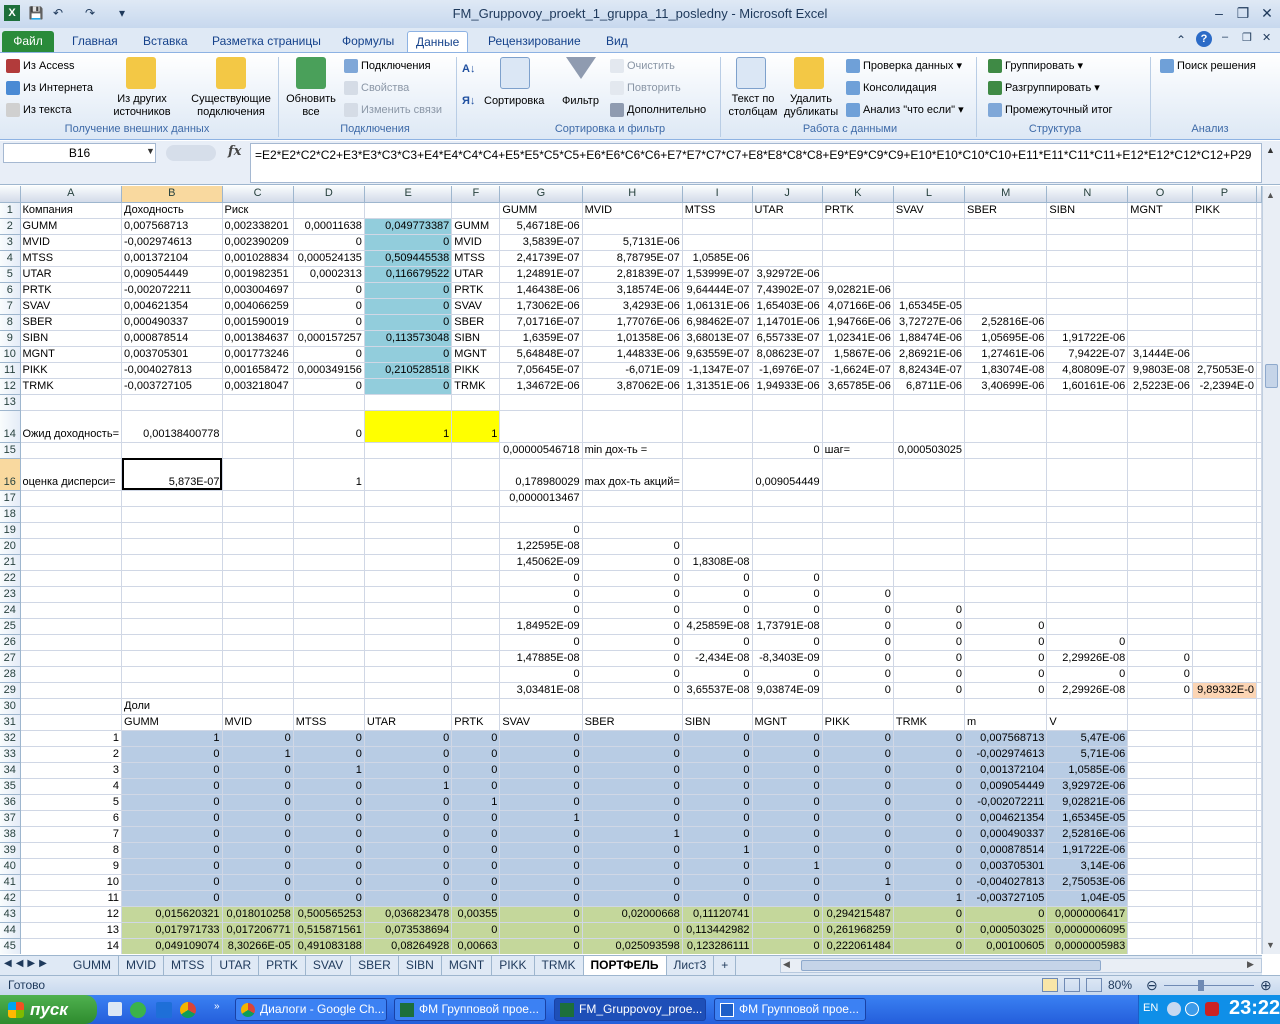 The height and width of the screenshot is (1024, 1280). Describe the element at coordinates (71, 194) in the screenshot. I see `column-header-a: A` at that location.